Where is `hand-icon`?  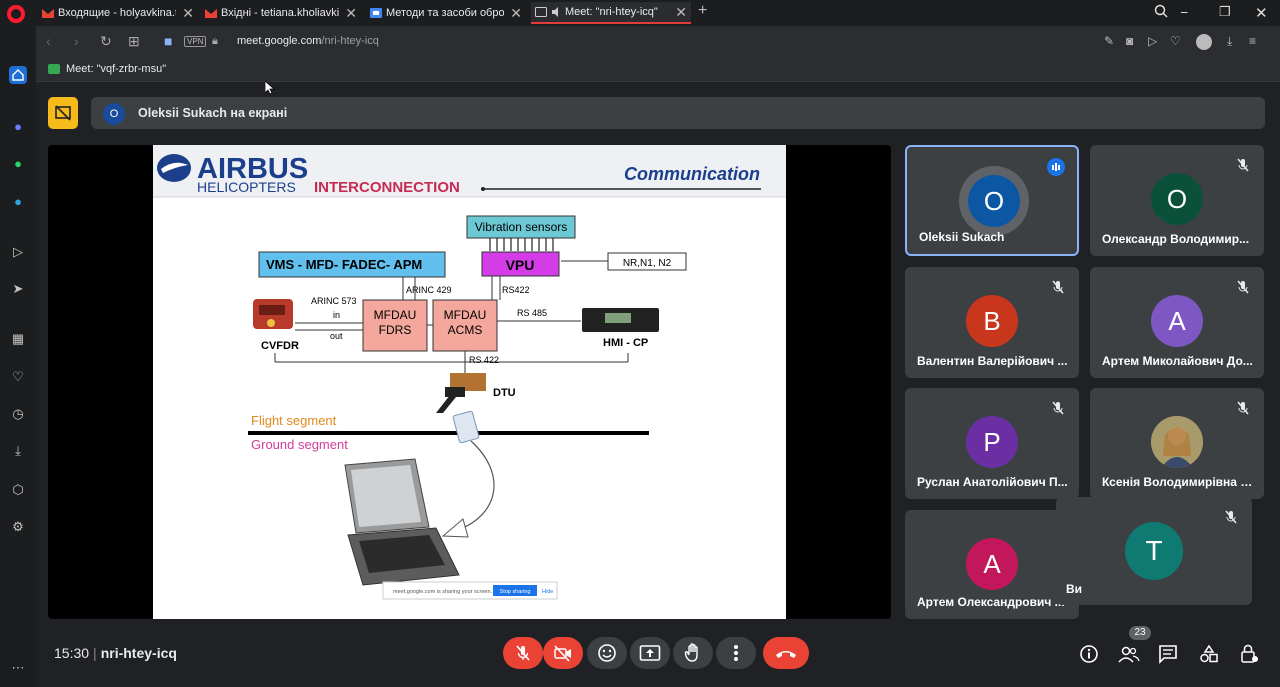
hand-icon is located at coordinates (691, 652).